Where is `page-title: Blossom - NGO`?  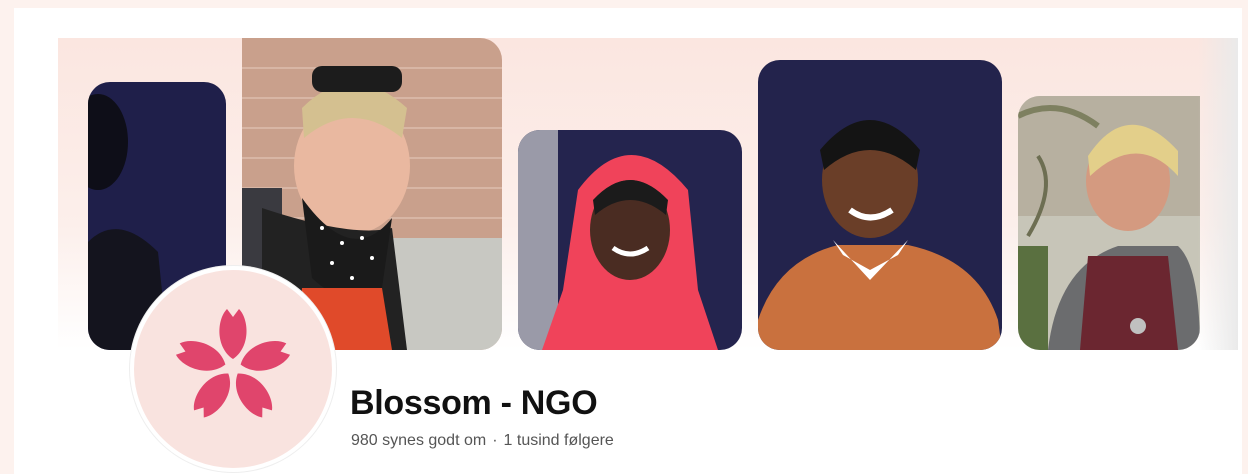 page-title: Blossom - NGO is located at coordinates (474, 403).